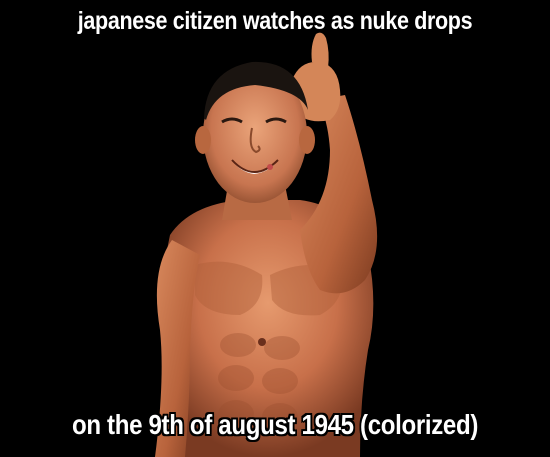 The width and height of the screenshot is (550, 457). What do you see at coordinates (275, 424) in the screenshot?
I see `meme-bottom-caption: on the 9th of august 1945 (colorized)` at bounding box center [275, 424].